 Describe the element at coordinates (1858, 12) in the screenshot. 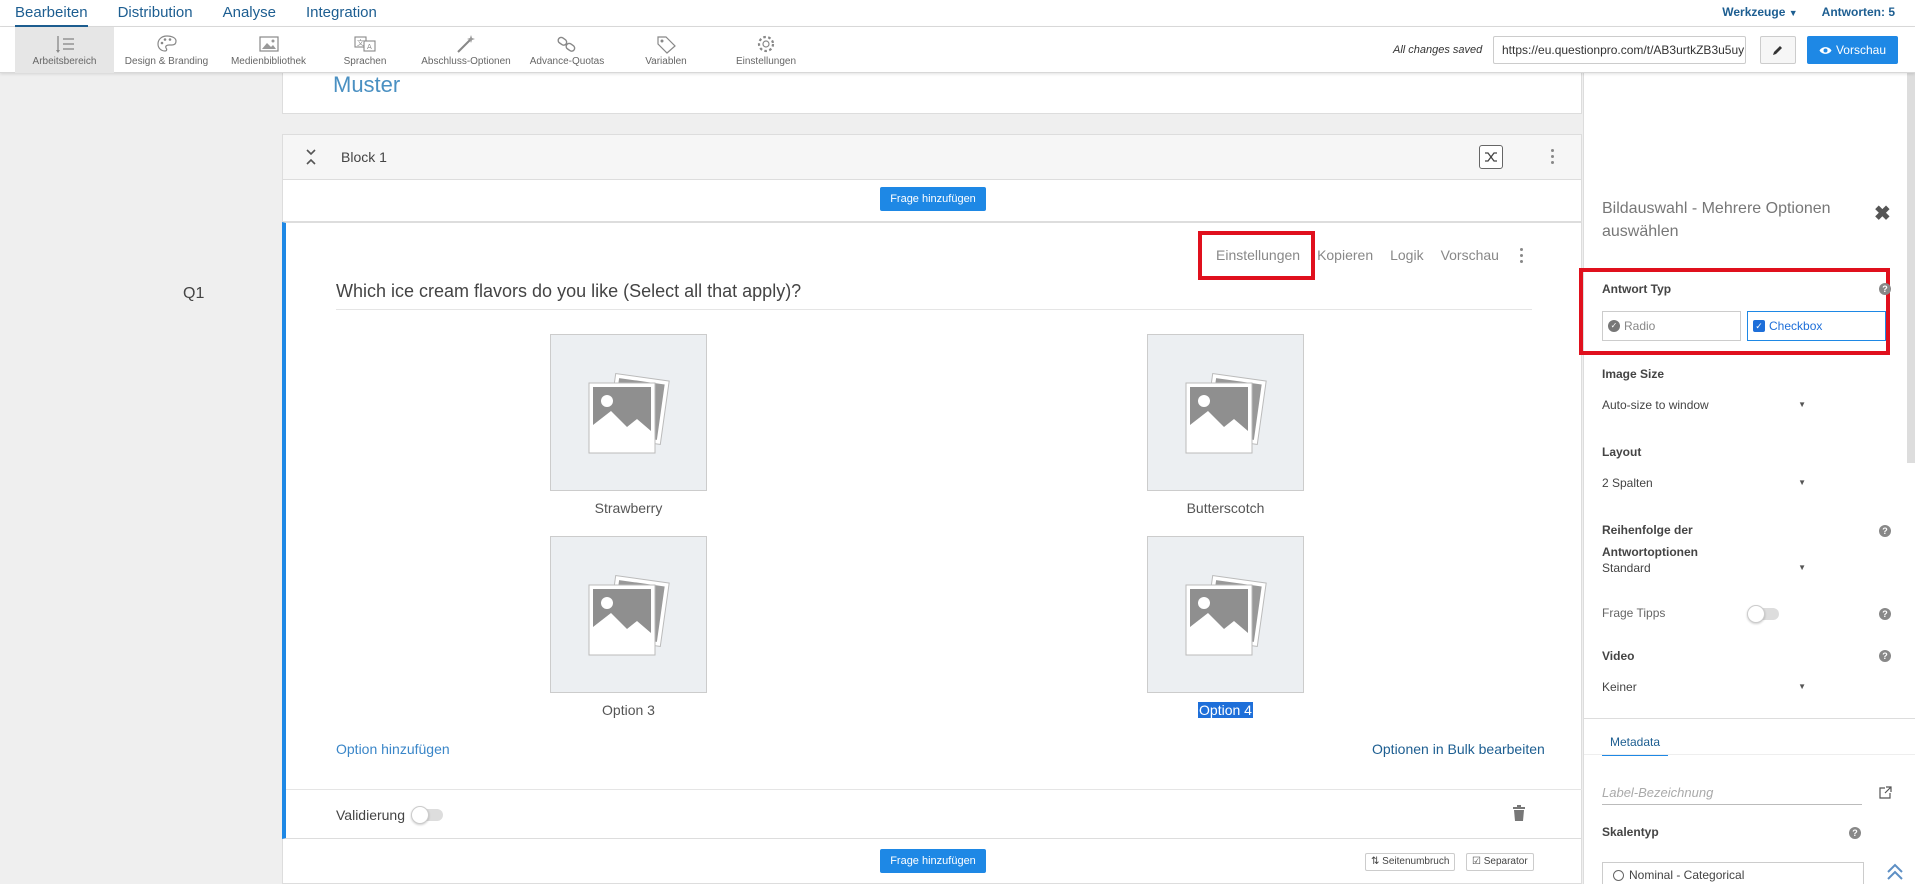

I see `antworten-count: Antworten: 5` at that location.